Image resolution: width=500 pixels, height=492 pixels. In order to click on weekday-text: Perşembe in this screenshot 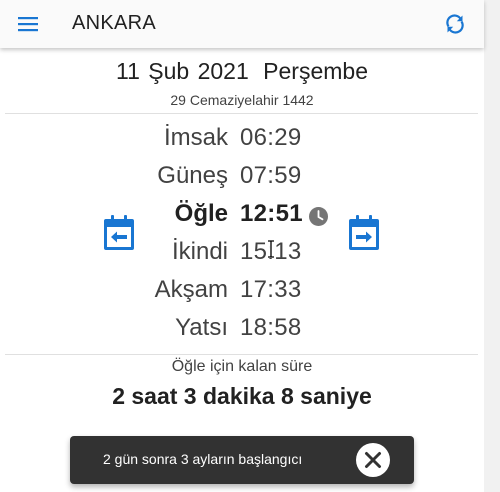, I will do `click(315, 71)`.